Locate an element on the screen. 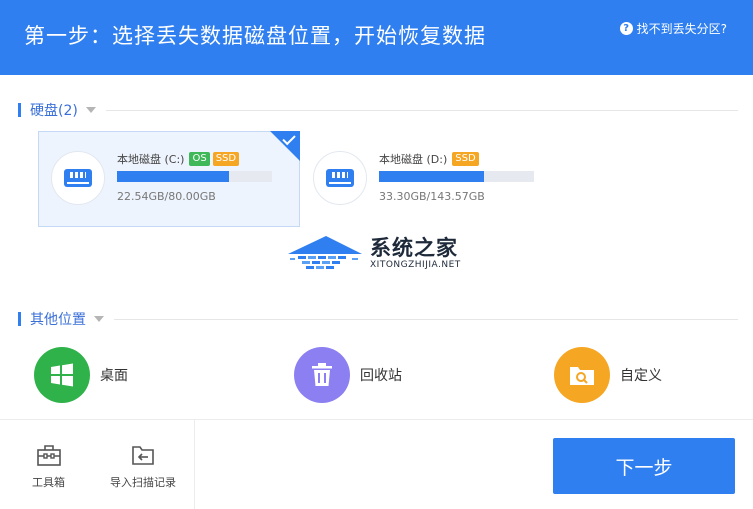 The height and width of the screenshot is (509, 753). help-link-label: 找不到丢失分区? is located at coordinates (681, 29).